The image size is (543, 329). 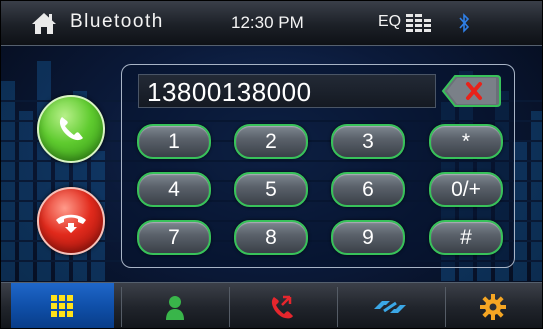 What do you see at coordinates (466, 237) in the screenshot?
I see `key-hash: #` at bounding box center [466, 237].